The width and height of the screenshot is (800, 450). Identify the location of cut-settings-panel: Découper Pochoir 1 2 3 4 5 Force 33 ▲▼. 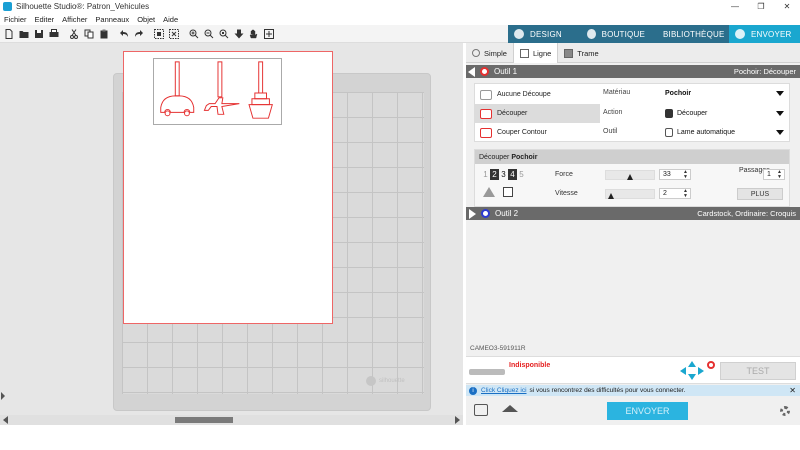
(632, 178).